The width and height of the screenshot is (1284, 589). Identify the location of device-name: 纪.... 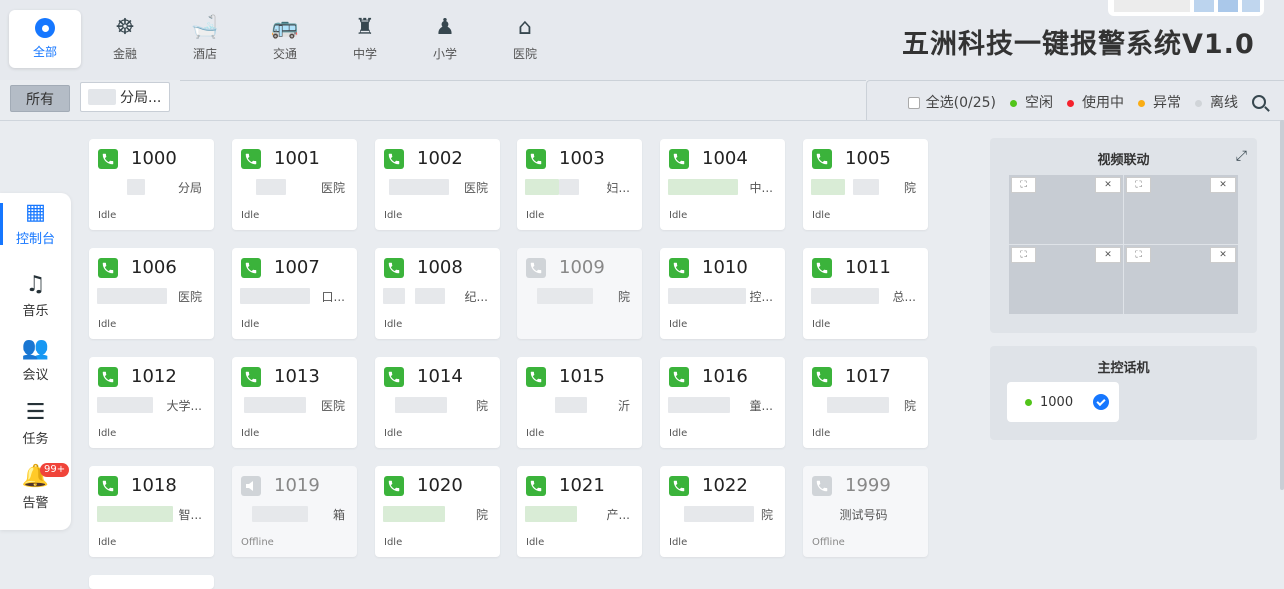
(476, 296).